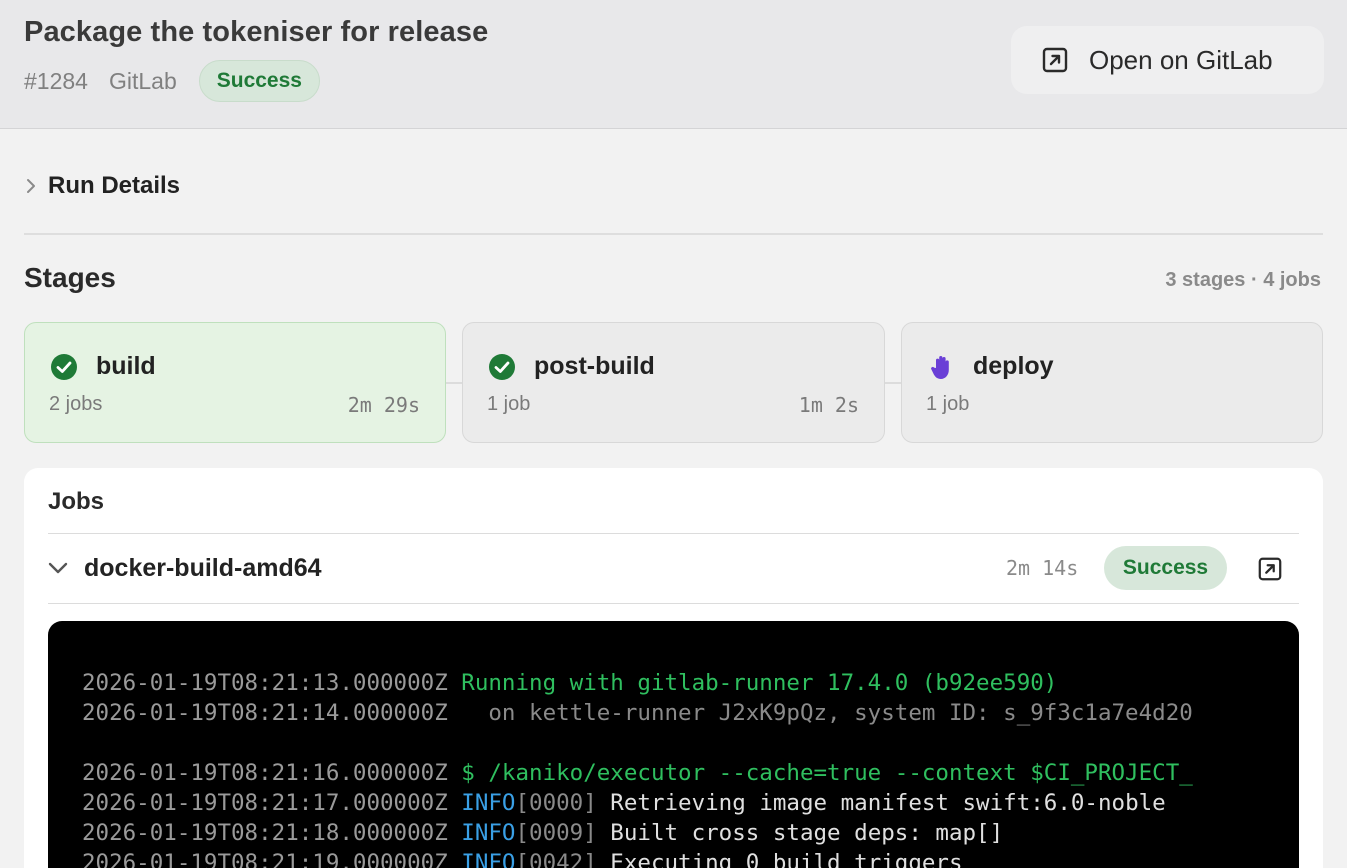 This screenshot has height=868, width=1347. What do you see at coordinates (556, 859) in the screenshot?
I see `log-text: [0042]` at bounding box center [556, 859].